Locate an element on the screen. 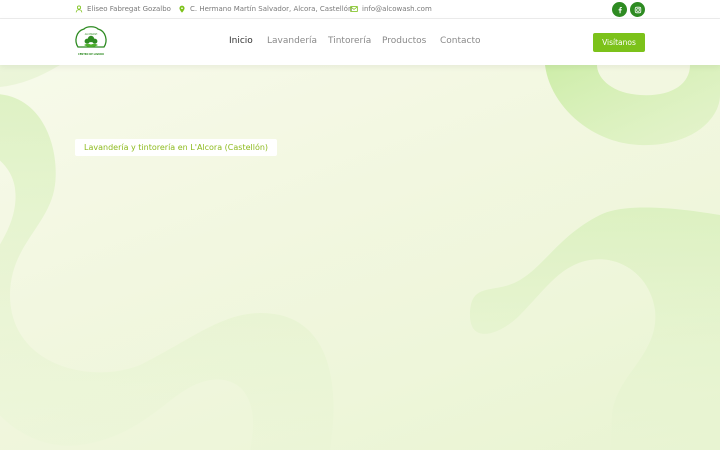 The width and height of the screenshot is (720, 450). contact-email: info@alcowash.com is located at coordinates (391, 9).